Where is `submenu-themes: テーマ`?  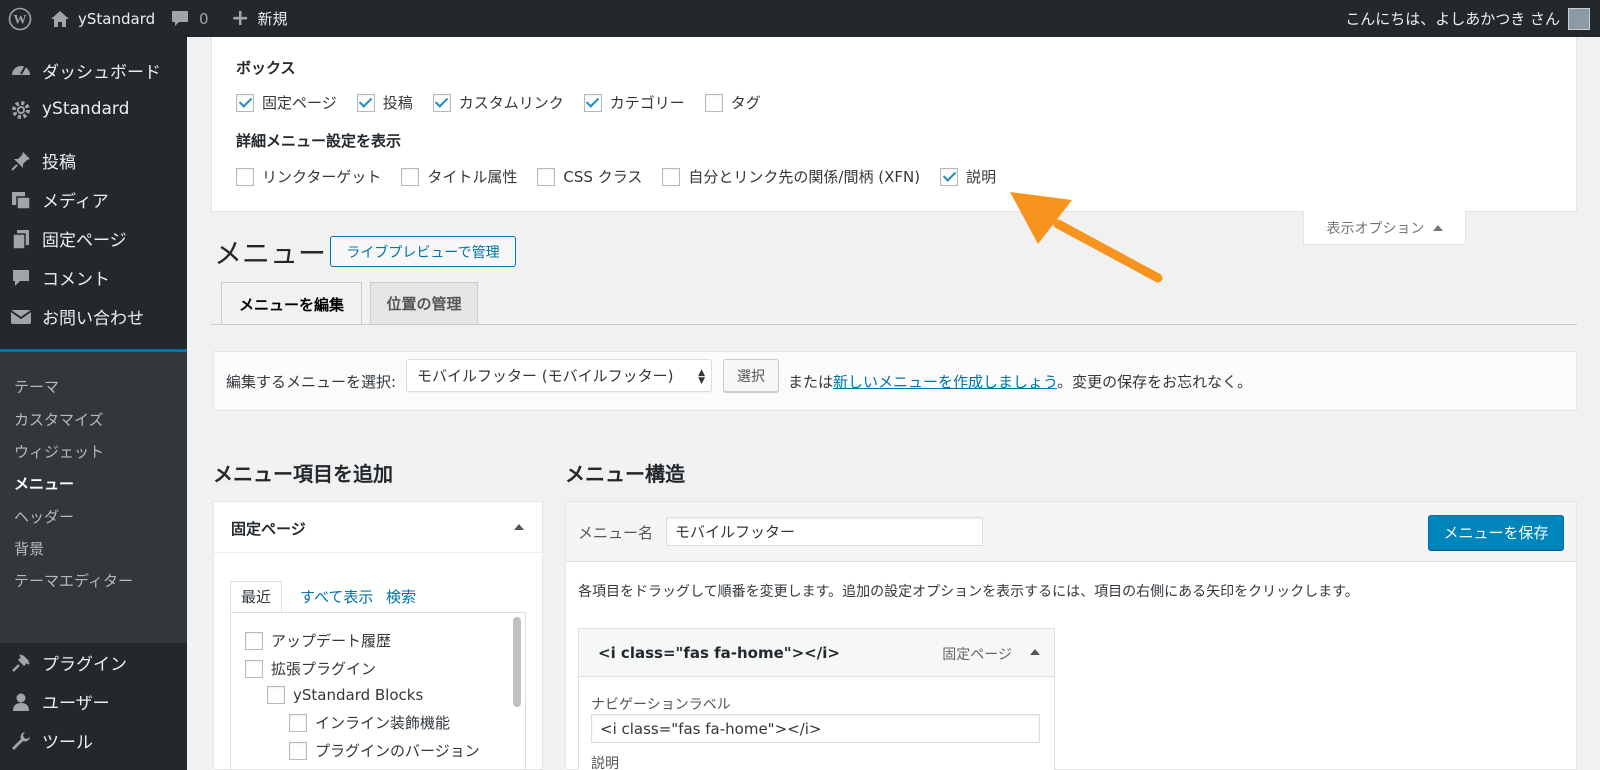
submenu-themes: テーマ is located at coordinates (36, 386).